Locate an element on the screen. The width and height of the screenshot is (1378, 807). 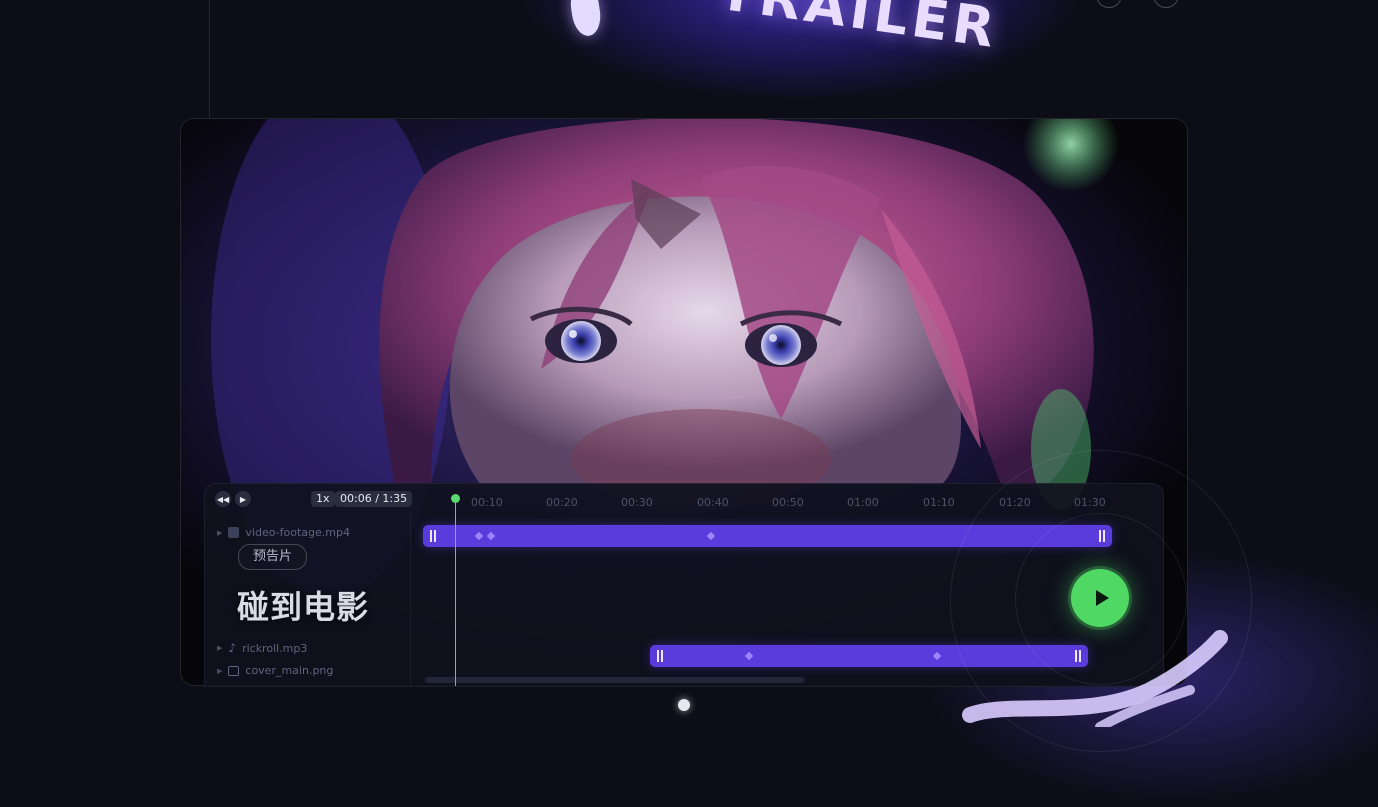
music-note-icon: ♪ is located at coordinates (232, 648).